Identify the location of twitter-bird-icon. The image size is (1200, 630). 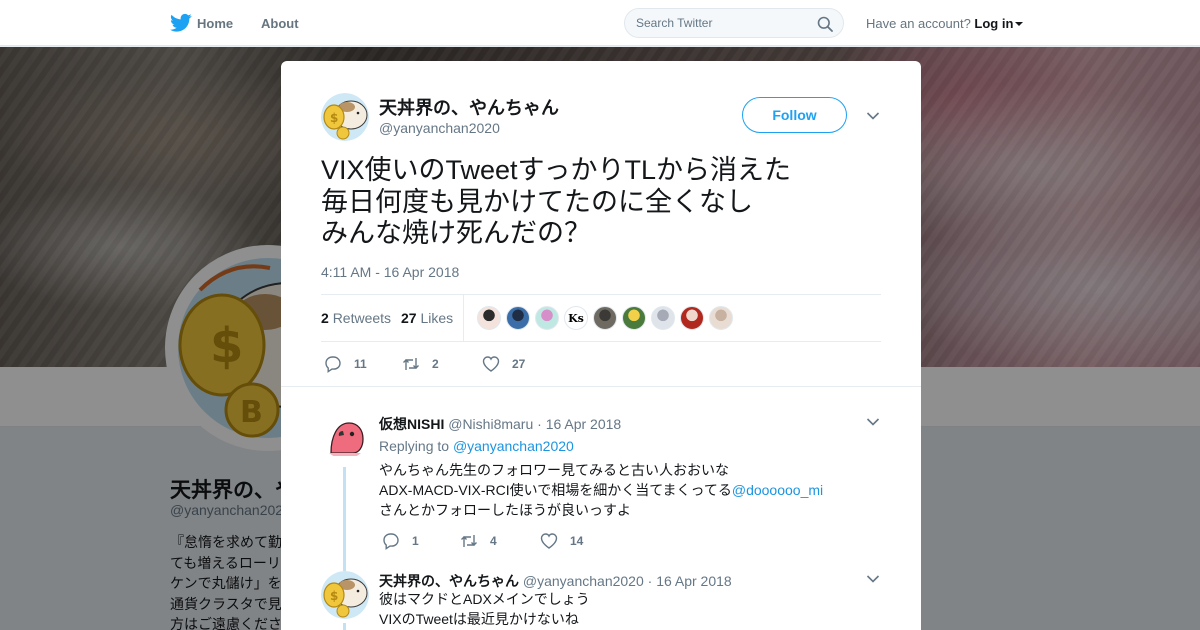
(181, 23).